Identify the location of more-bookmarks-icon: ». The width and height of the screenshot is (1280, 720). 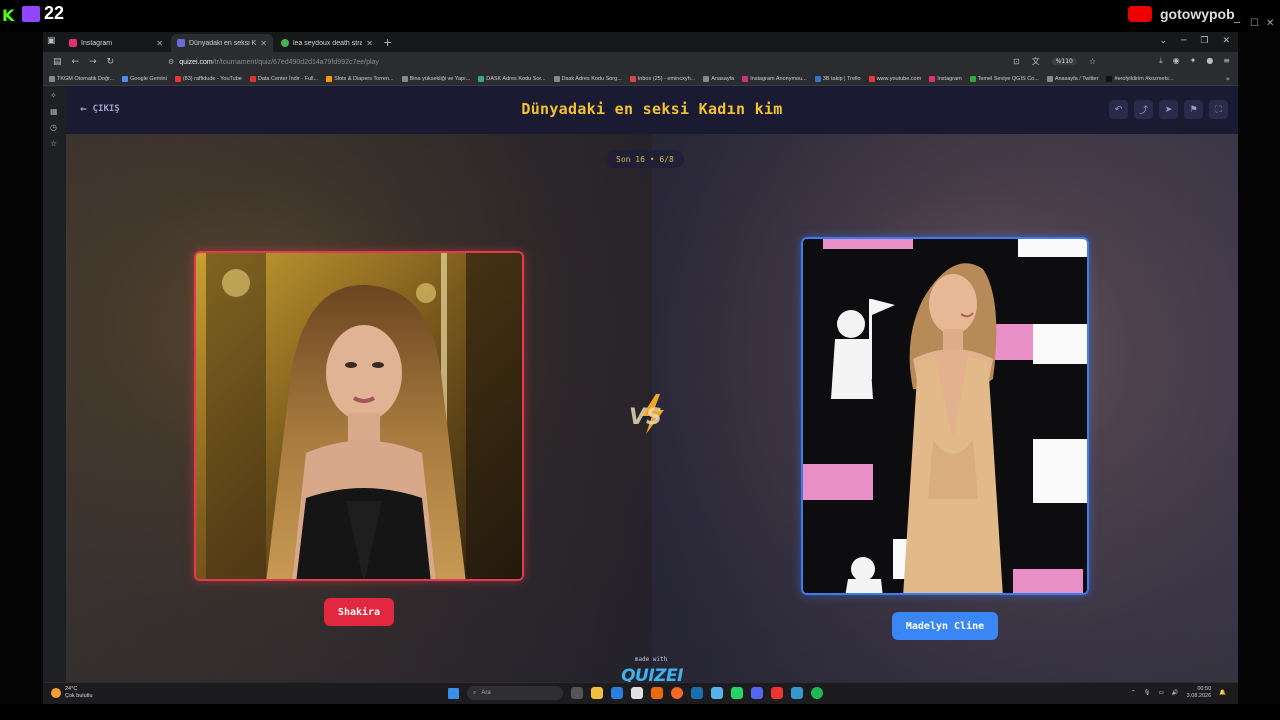
(1228, 79).